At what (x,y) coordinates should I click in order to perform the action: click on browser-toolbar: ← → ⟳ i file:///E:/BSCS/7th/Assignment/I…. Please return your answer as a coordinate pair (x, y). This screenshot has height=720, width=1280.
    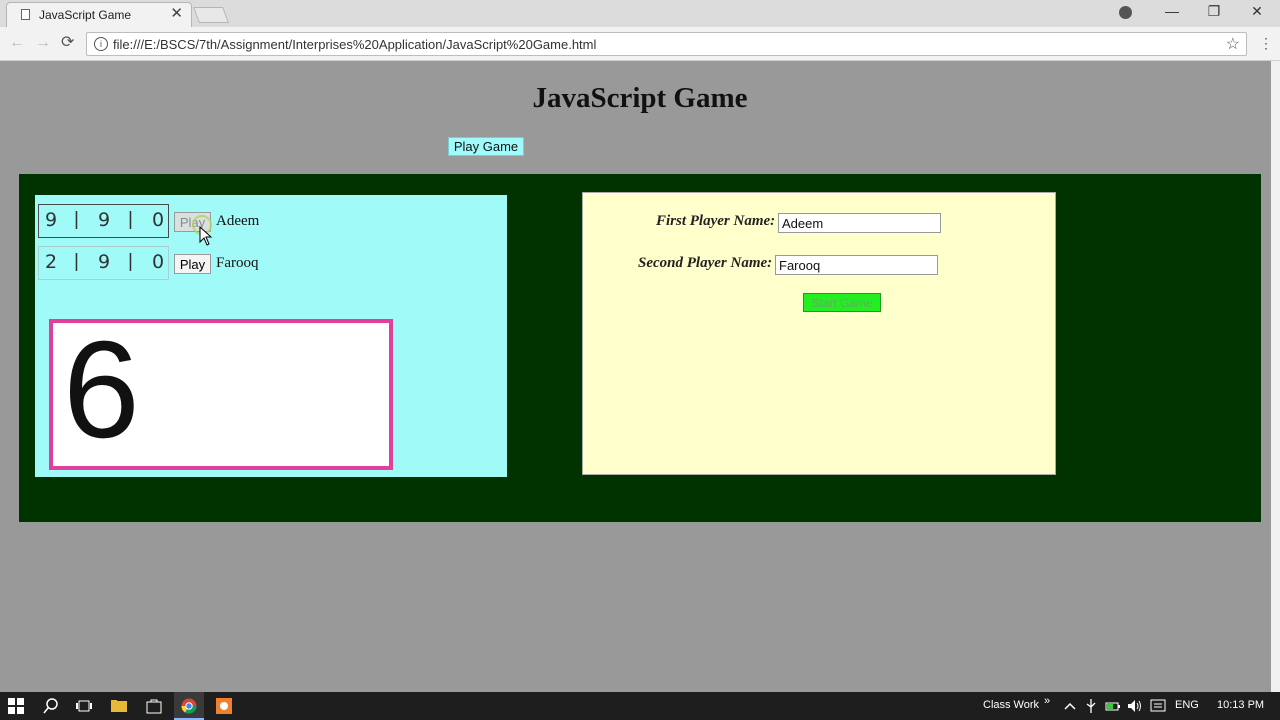
    Looking at the image, I should click on (640, 44).